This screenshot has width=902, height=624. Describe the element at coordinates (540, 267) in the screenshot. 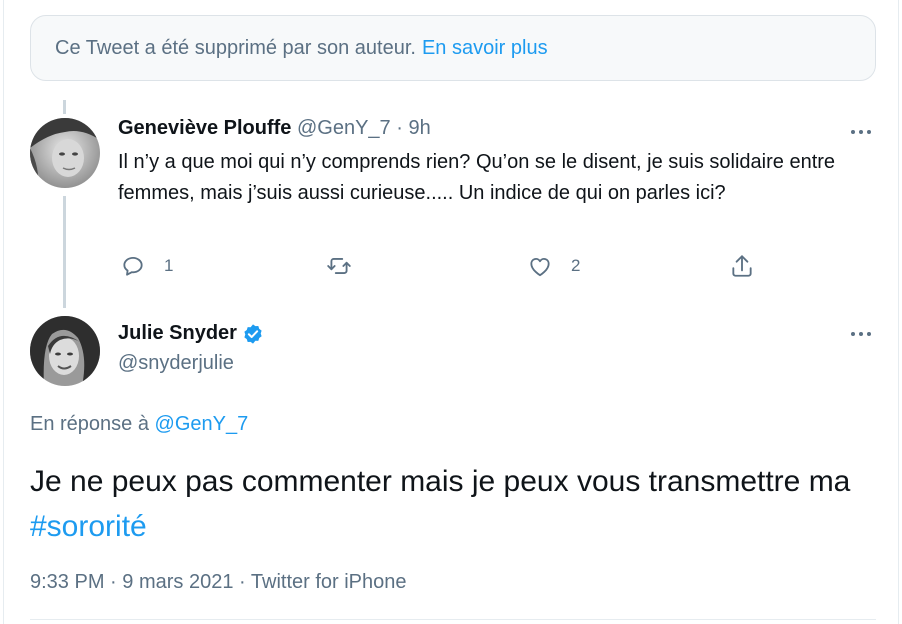

I see `like-icon` at that location.